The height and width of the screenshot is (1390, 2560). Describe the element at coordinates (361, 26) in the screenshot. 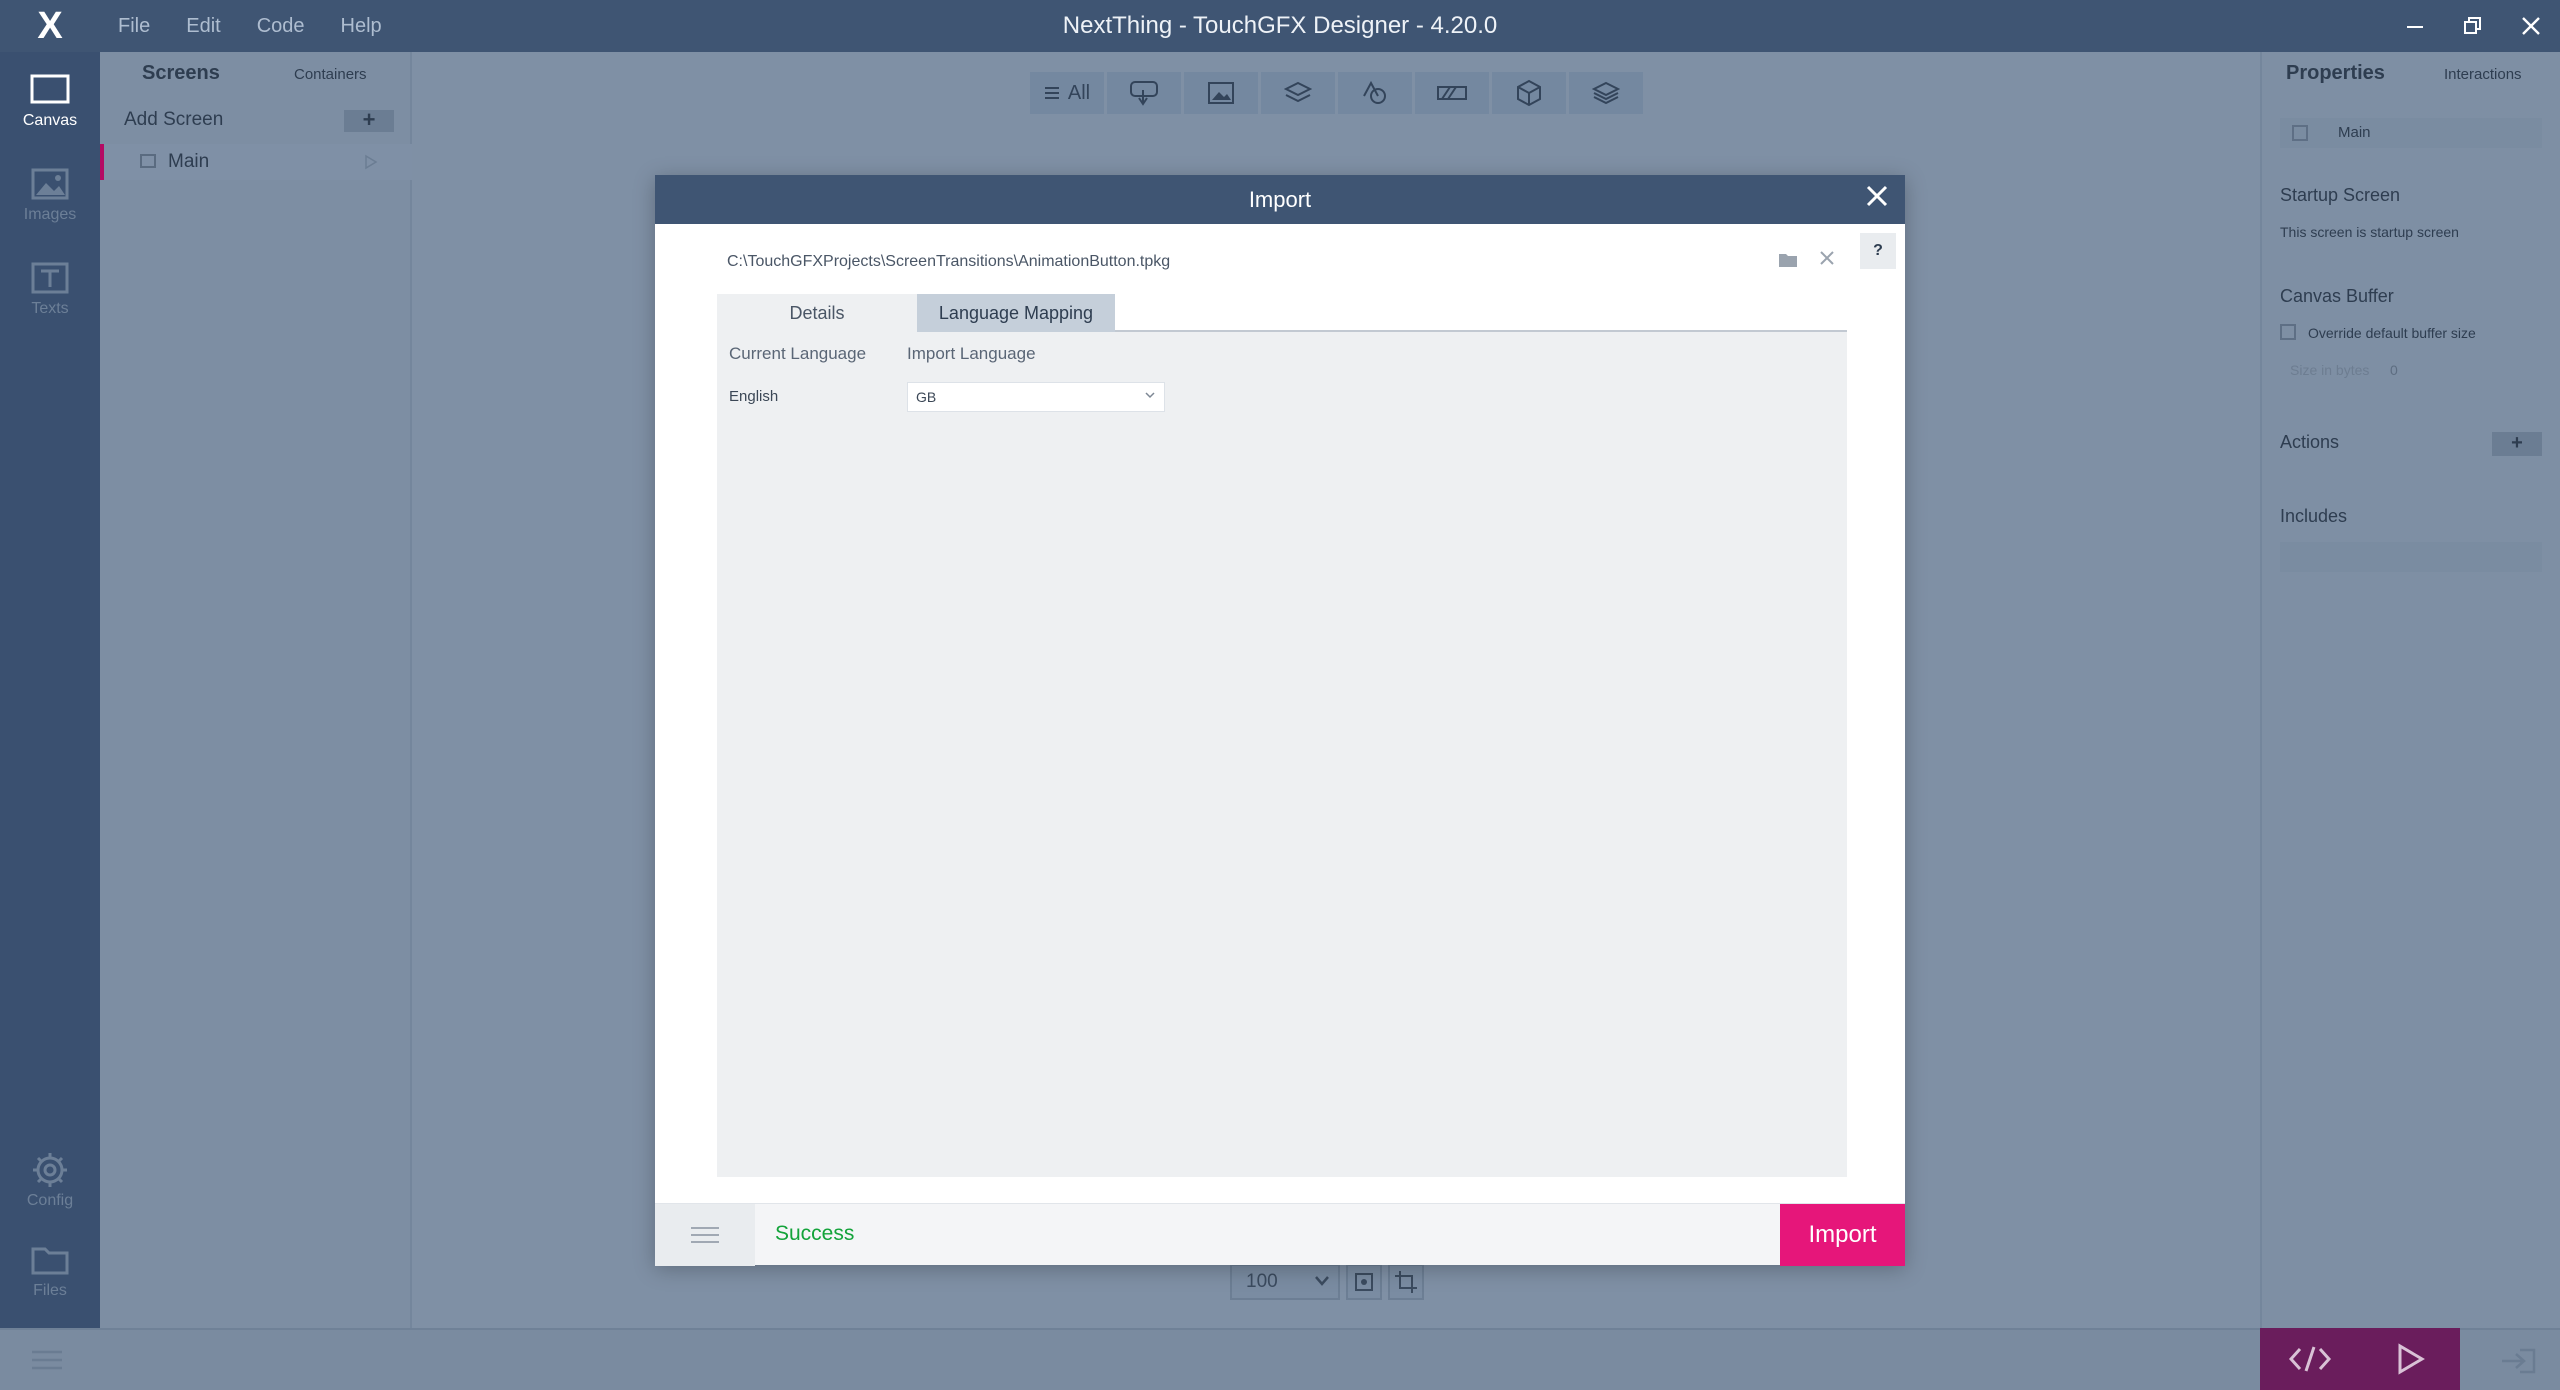

I see `menu-help: Help` at that location.